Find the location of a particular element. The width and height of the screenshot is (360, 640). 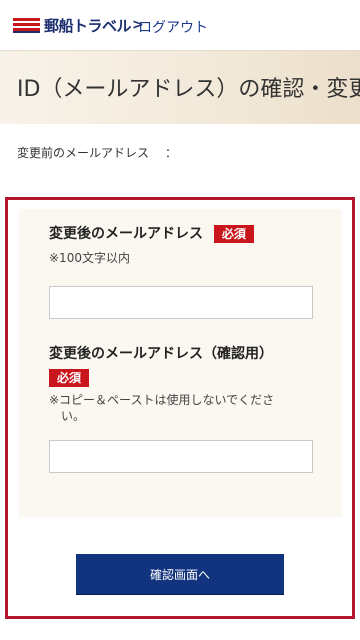

site-header: 郵船トラベル > ログアウト is located at coordinates (180, 25).